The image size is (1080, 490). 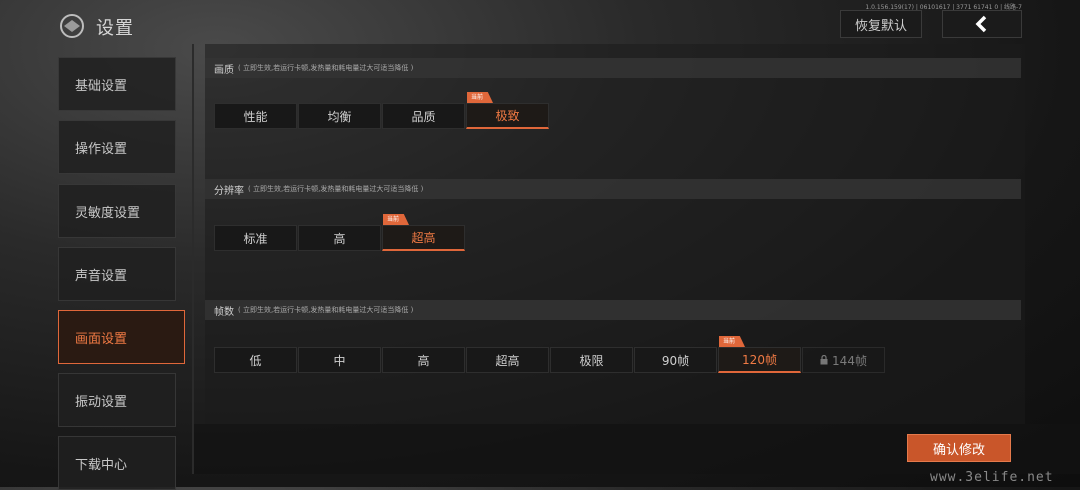 I want to click on sidebar-item-label: 基础设置, so click(x=101, y=86).